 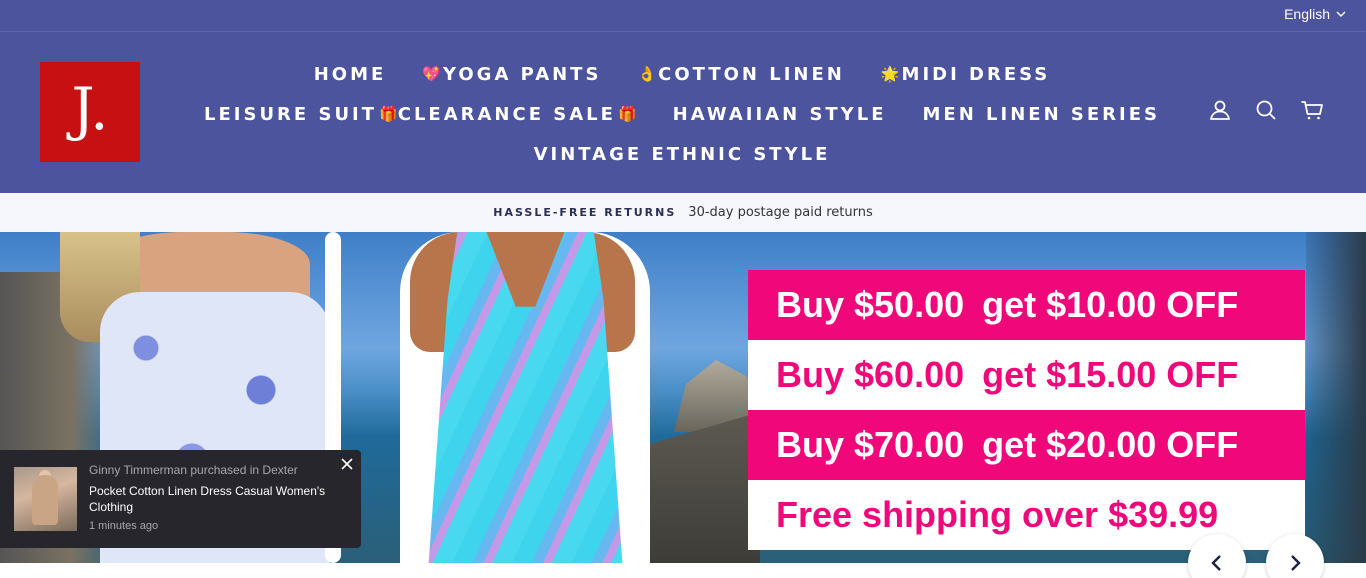 What do you see at coordinates (647, 74) in the screenshot?
I see `ok-hand-icon: 👌` at bounding box center [647, 74].